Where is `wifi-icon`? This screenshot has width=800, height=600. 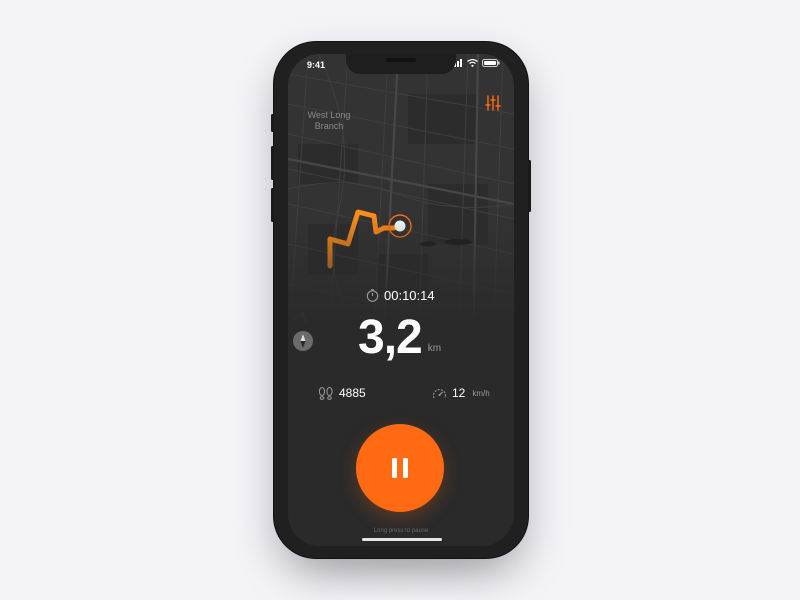
wifi-icon is located at coordinates (472, 63).